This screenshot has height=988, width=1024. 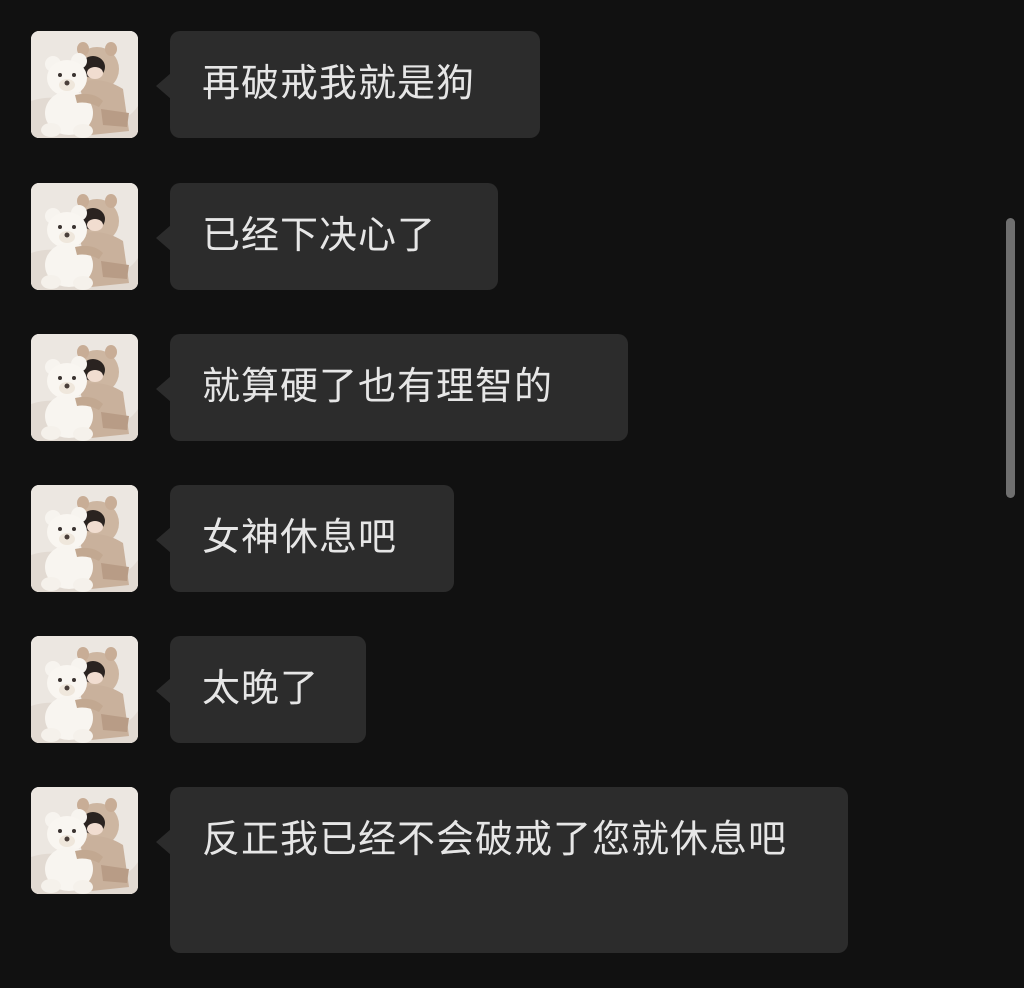 I want to click on message-row: 女神休息吧, so click(x=242, y=538).